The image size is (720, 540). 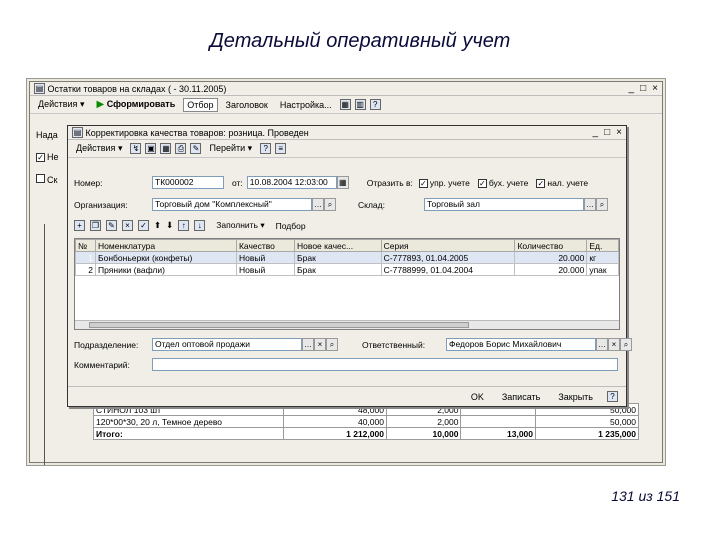 I want to click on comment-field, so click(x=385, y=364).